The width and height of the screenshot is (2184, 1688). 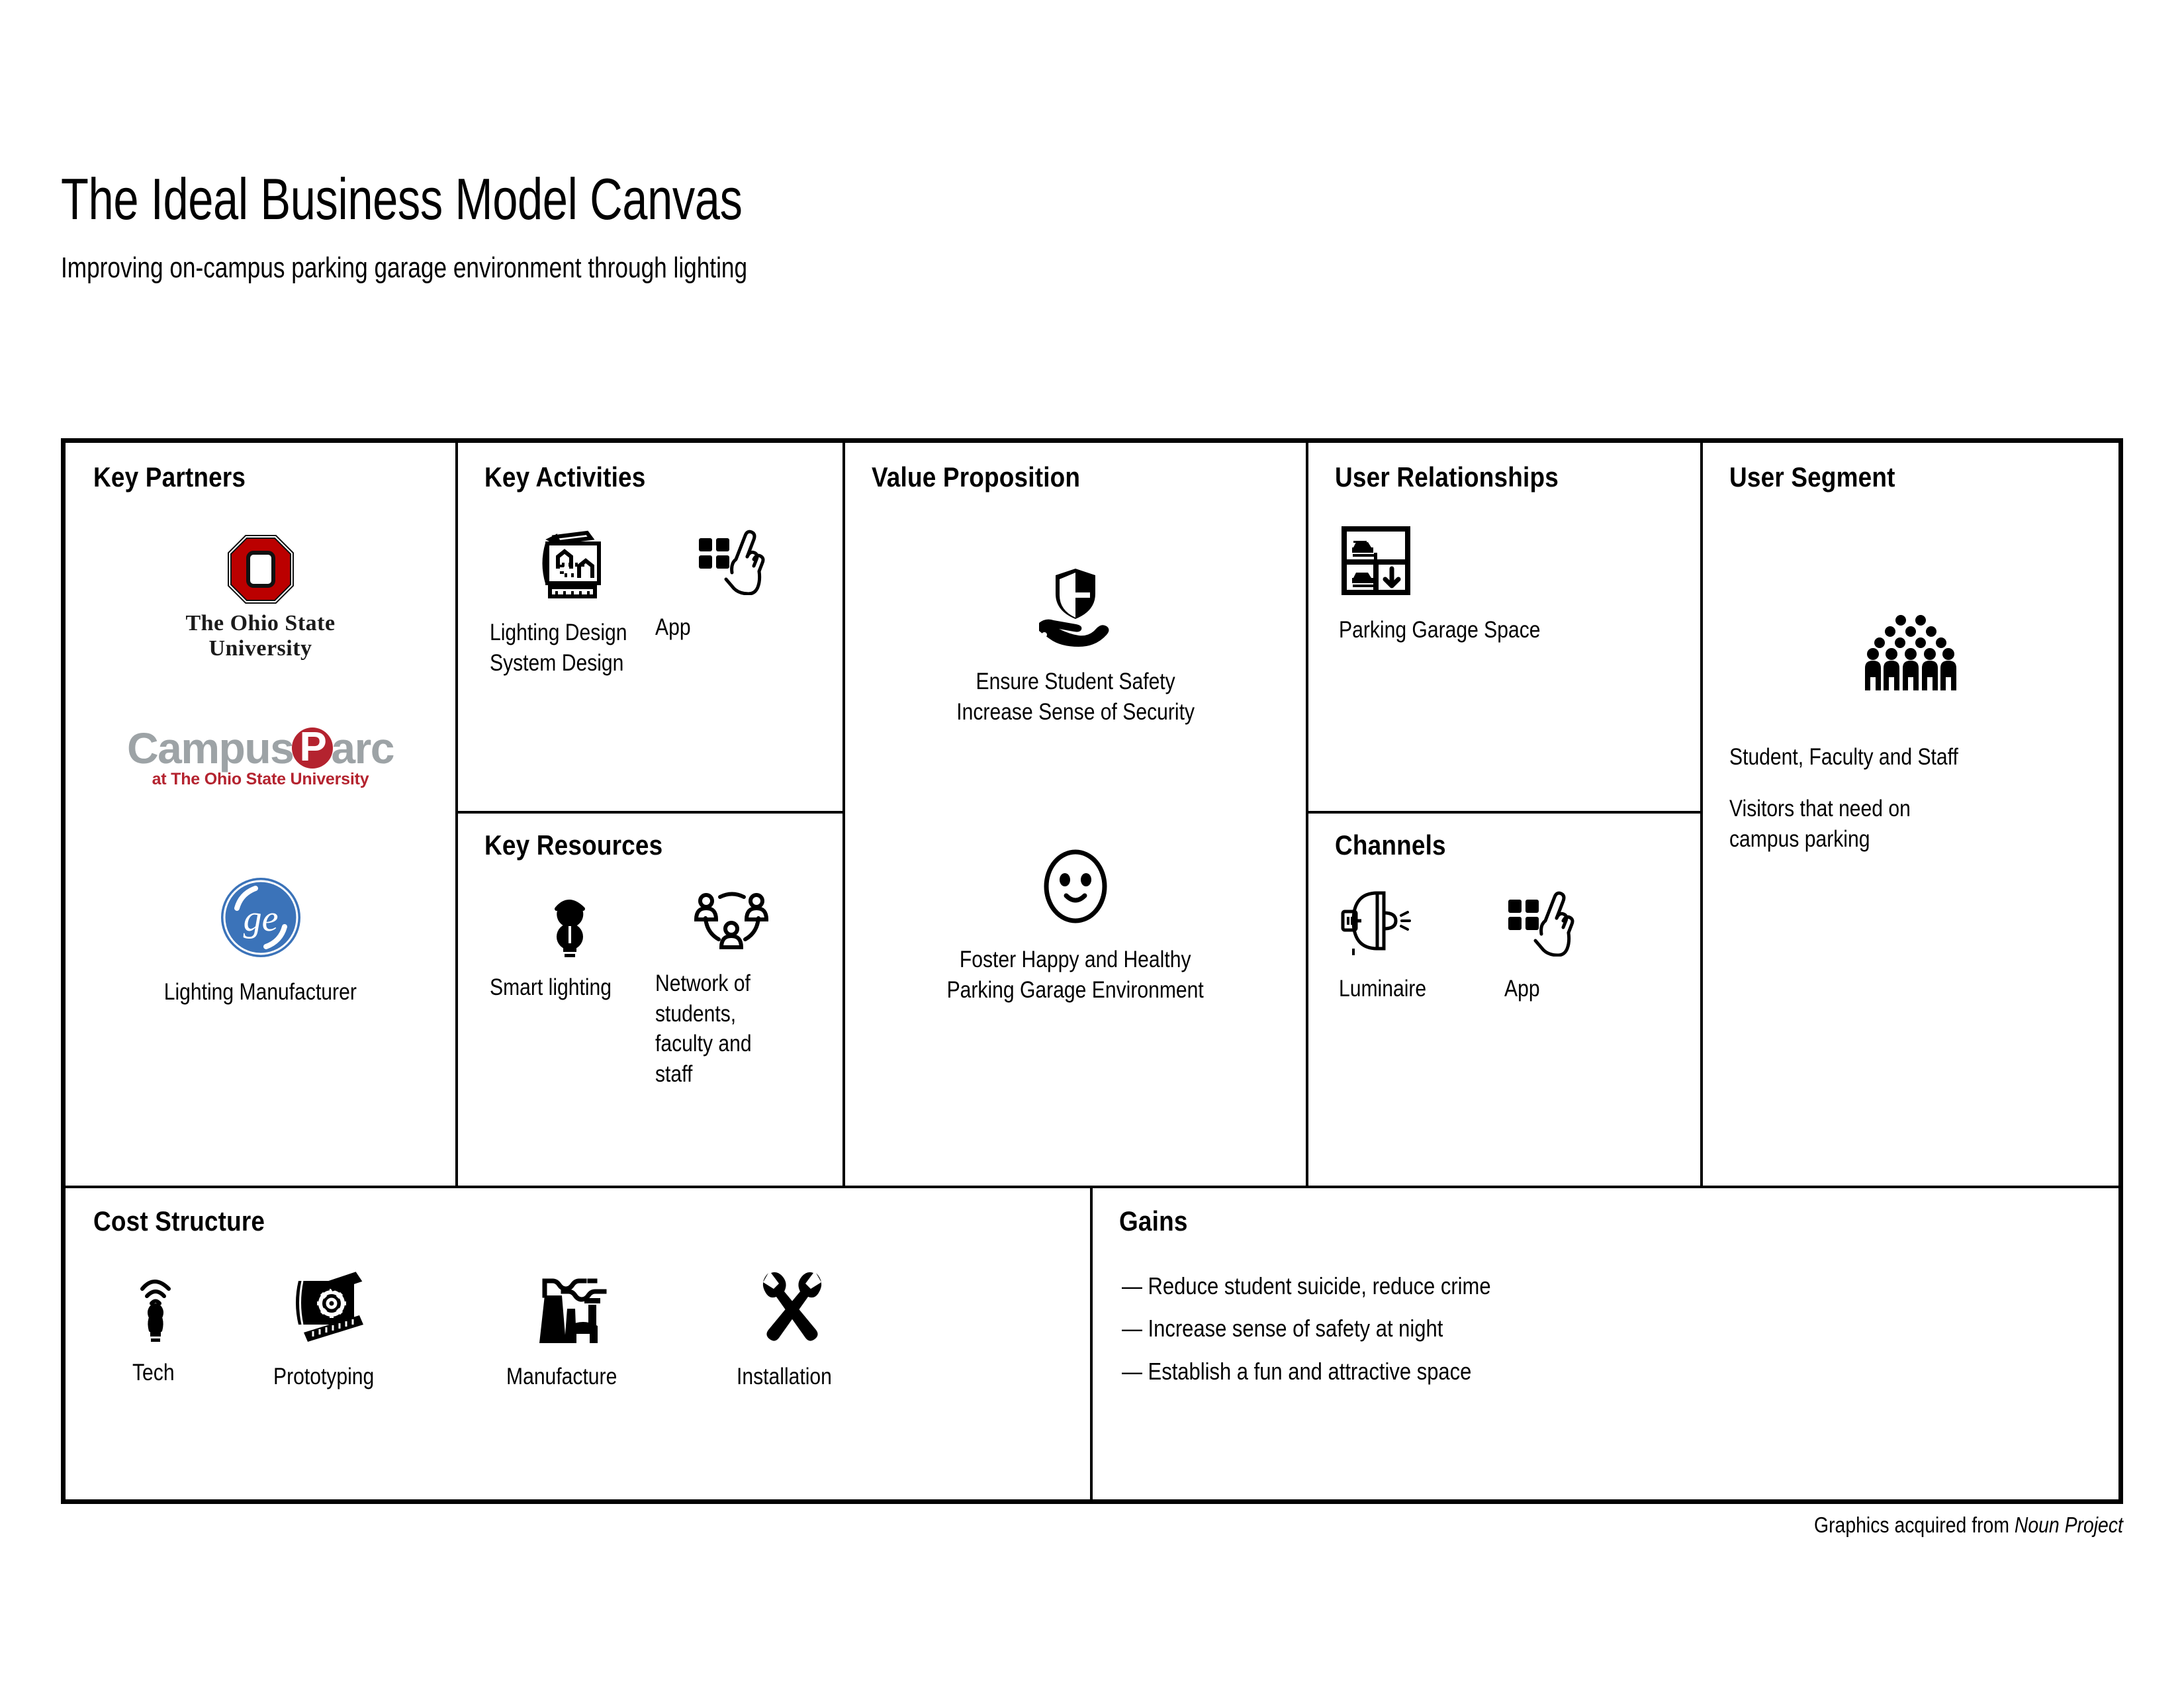 What do you see at coordinates (673, 627) in the screenshot?
I see `key-activity-label: App` at bounding box center [673, 627].